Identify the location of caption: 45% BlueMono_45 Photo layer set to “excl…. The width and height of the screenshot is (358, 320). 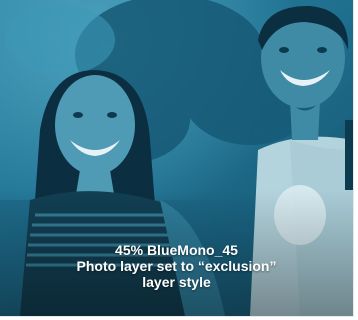
(176, 266).